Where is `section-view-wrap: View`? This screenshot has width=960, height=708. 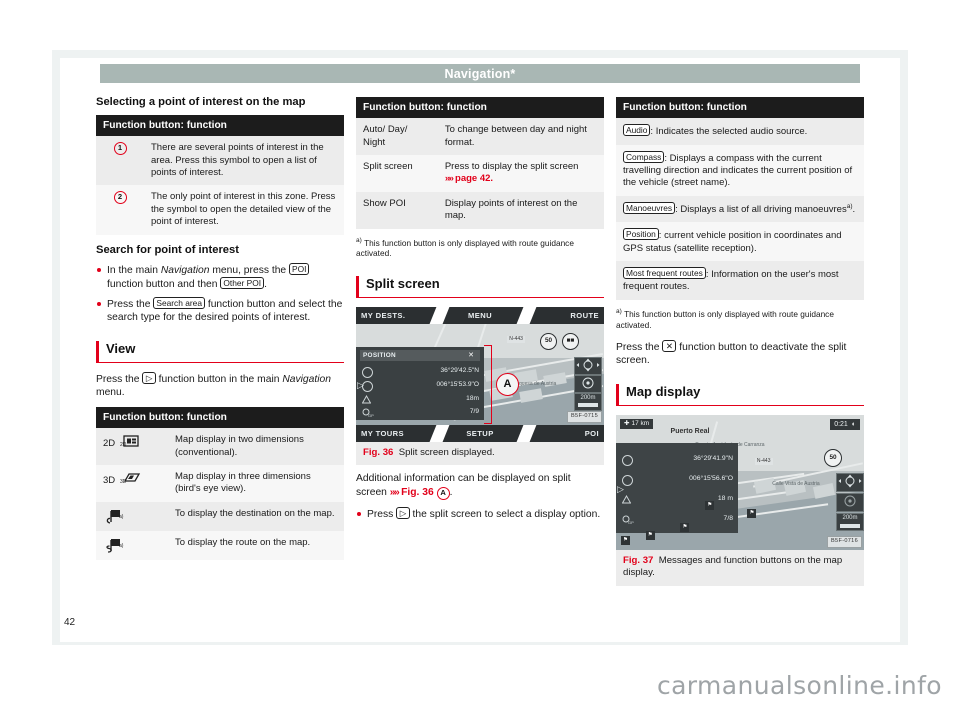
section-view-wrap: View is located at coordinates (220, 351).